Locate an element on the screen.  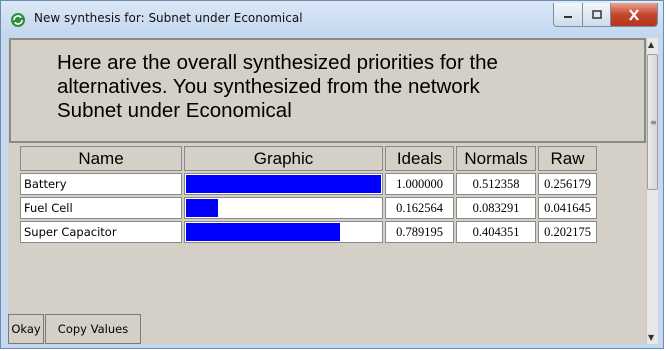
minimize-icon is located at coordinates (568, 16).